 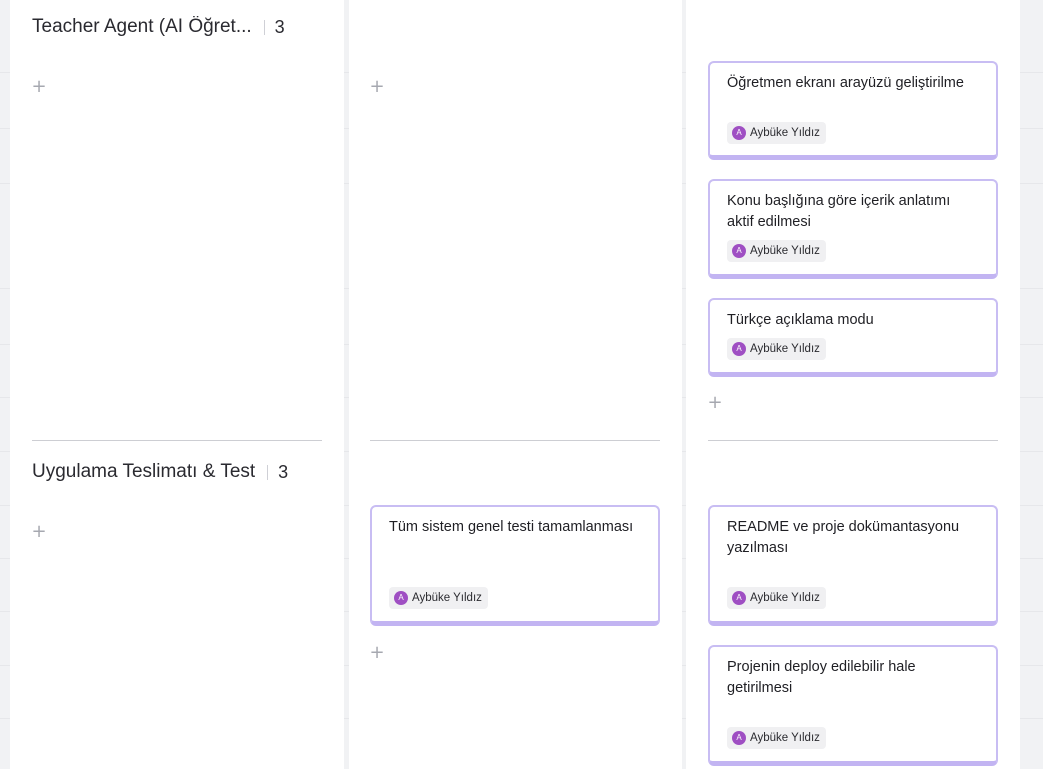 I want to click on task-card-title: README ve proje dokümantasyonu yazılması, so click(x=843, y=537).